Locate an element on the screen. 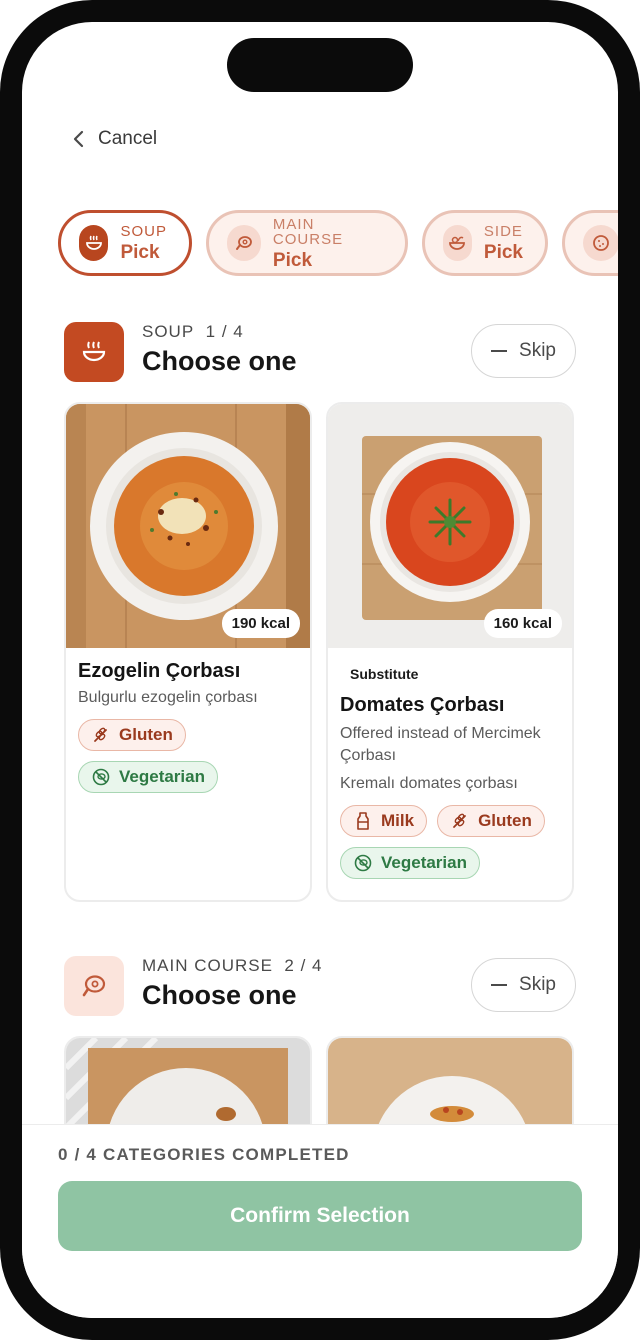  kcal-badge: 190 kcal is located at coordinates (260, 623).